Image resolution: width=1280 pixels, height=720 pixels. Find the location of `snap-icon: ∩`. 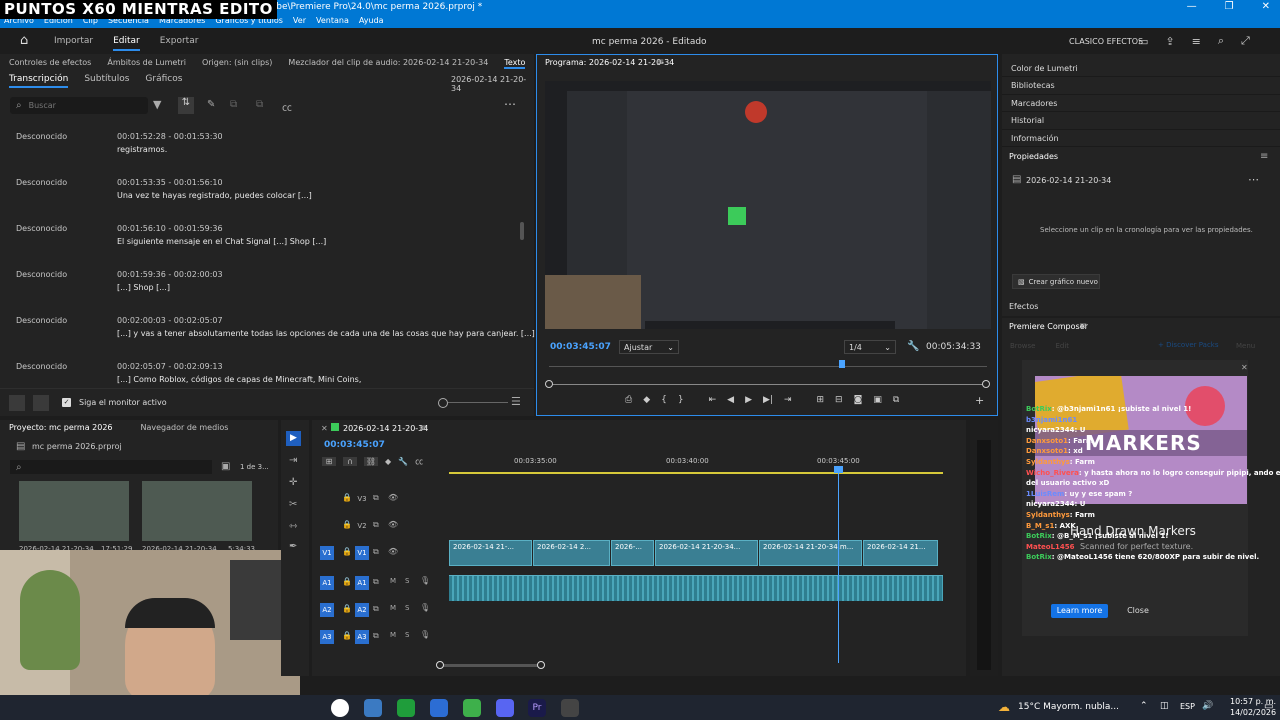

snap-icon: ∩ is located at coordinates (350, 461).